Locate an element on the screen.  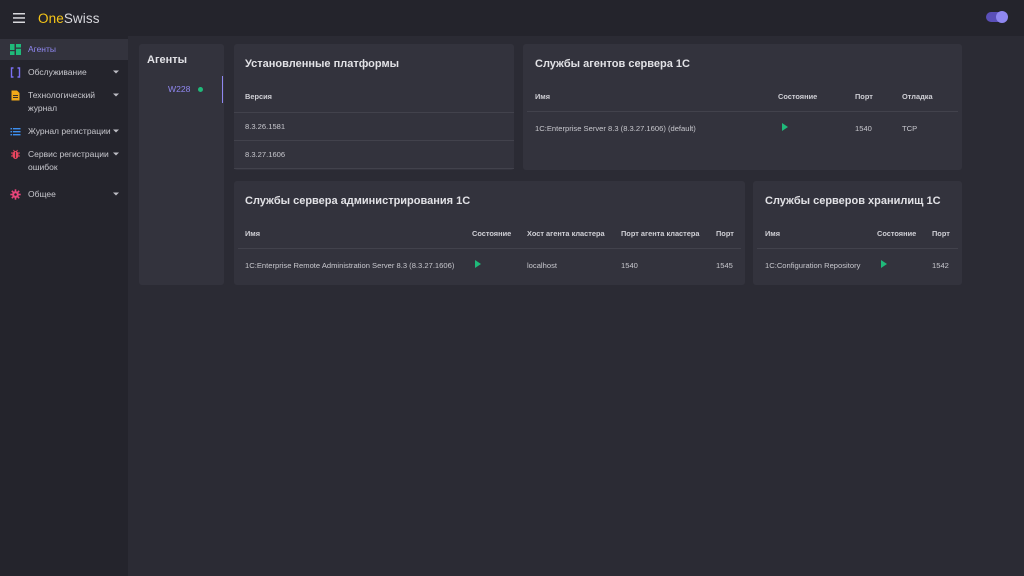
sidebar-item-label: Технологический журнал is located at coordinates (61, 101).